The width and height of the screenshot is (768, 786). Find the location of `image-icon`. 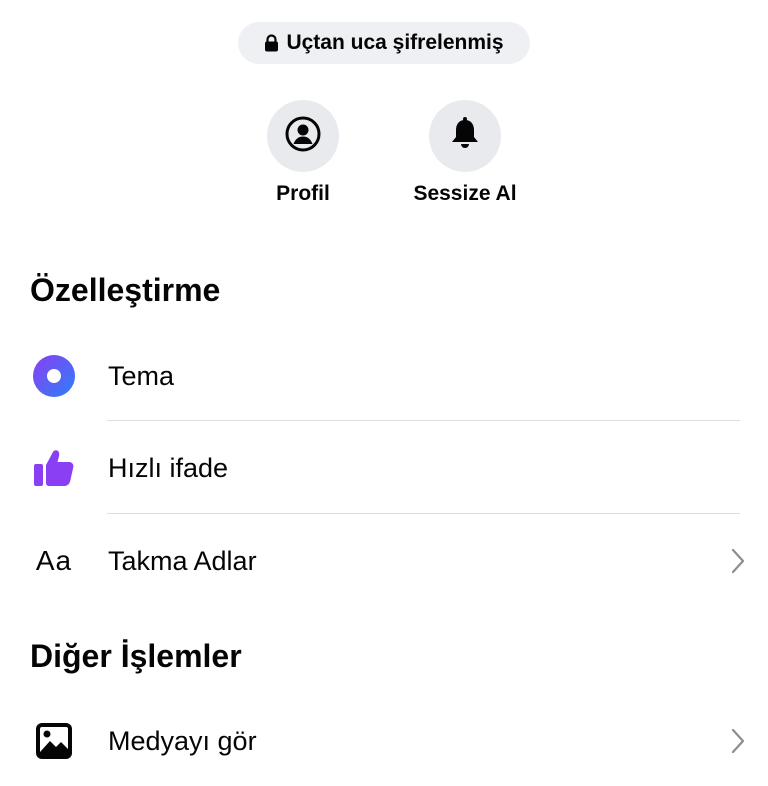

image-icon is located at coordinates (54, 741).